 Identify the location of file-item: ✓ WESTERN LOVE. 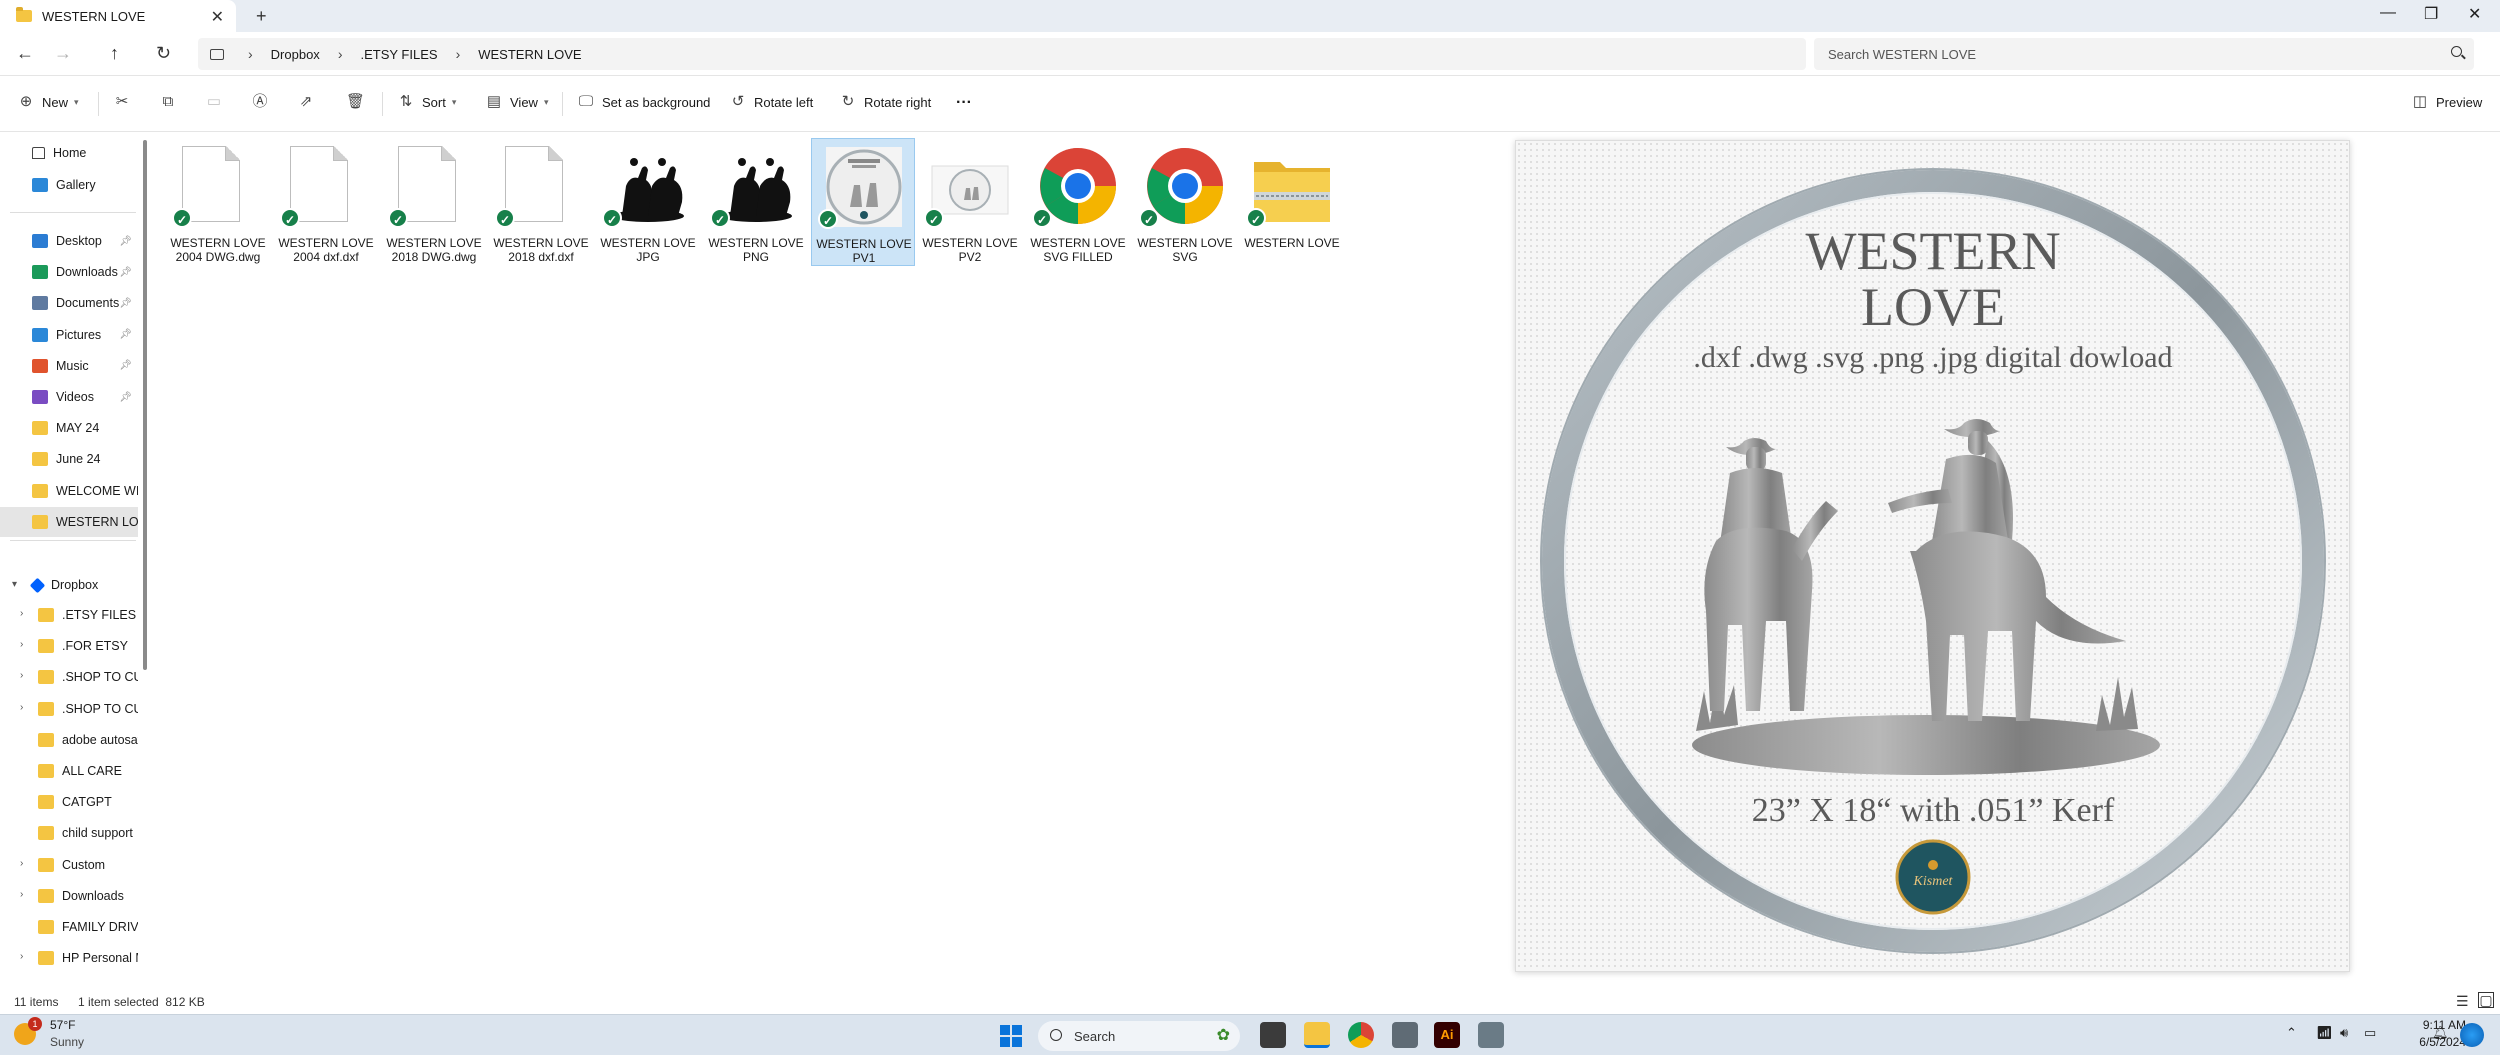
(1292, 202).